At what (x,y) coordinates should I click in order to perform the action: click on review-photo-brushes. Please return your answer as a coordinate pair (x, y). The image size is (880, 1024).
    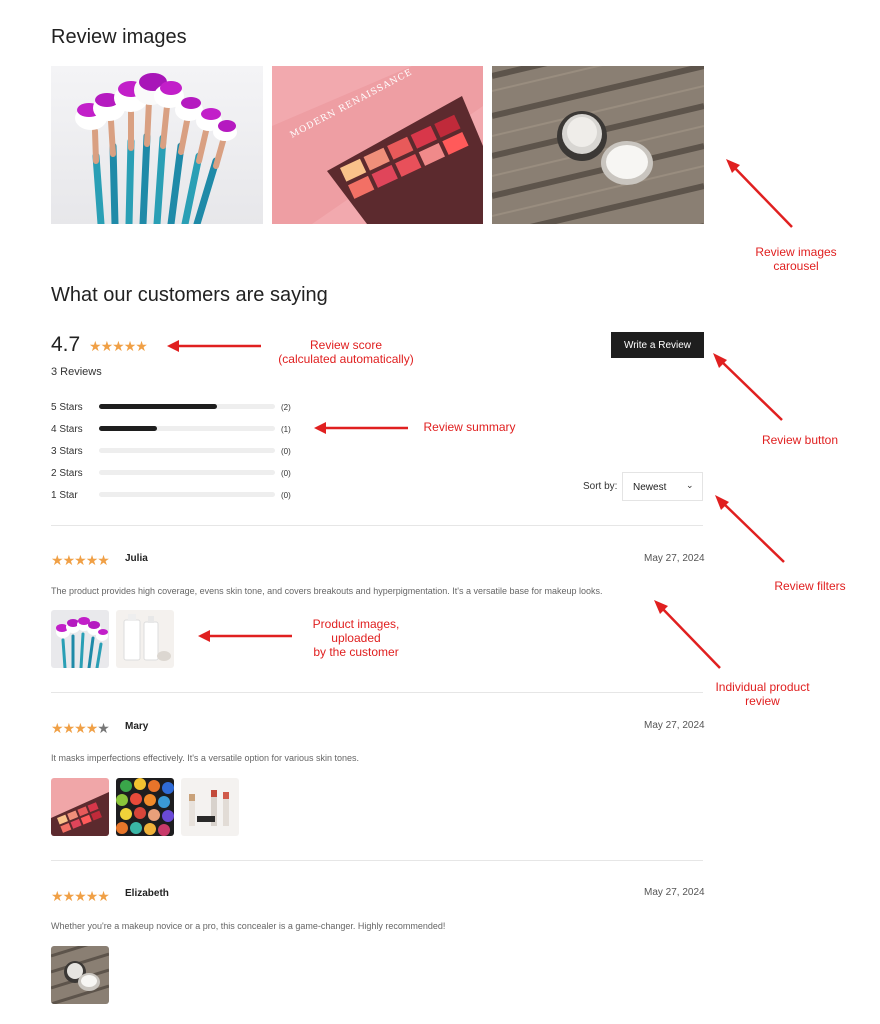
    Looking at the image, I should click on (80, 639).